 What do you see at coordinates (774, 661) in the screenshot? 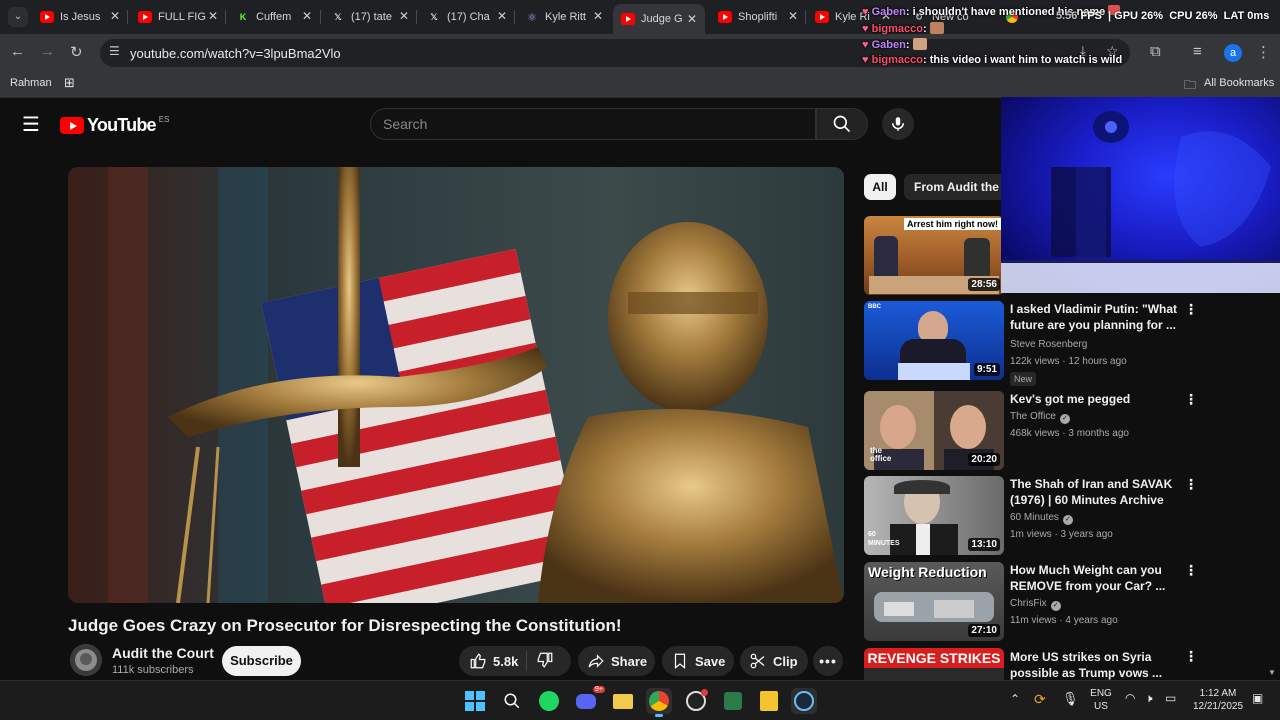
I see `clip-button: Clip` at bounding box center [774, 661].